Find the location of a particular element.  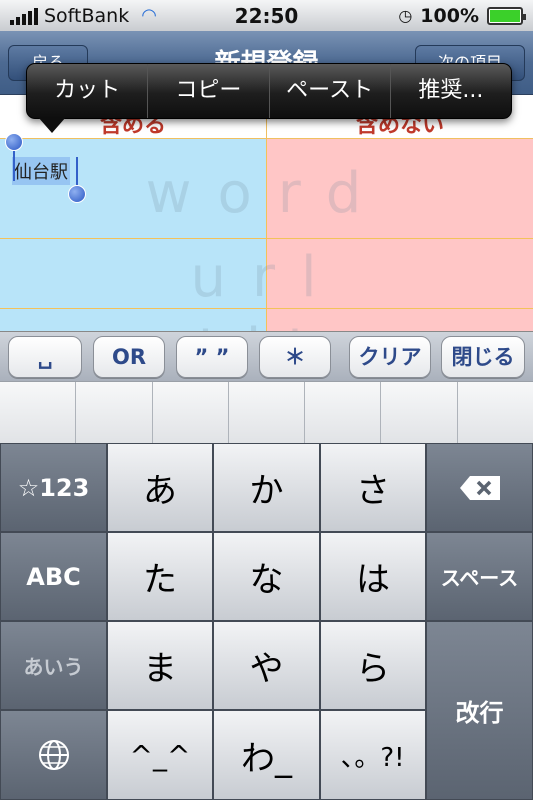

key-backspace is located at coordinates (479, 487).